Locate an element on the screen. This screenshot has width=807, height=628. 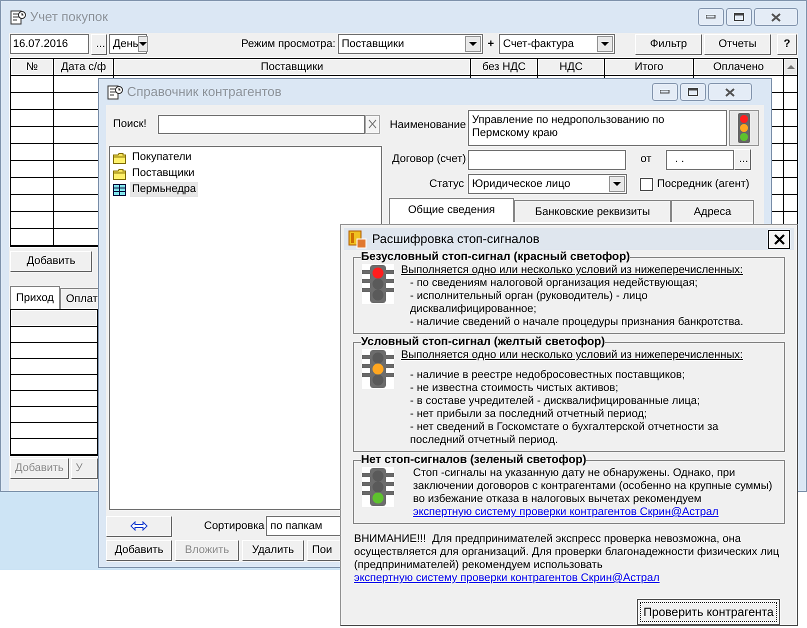
field-label: от is located at coordinates (646, 160).